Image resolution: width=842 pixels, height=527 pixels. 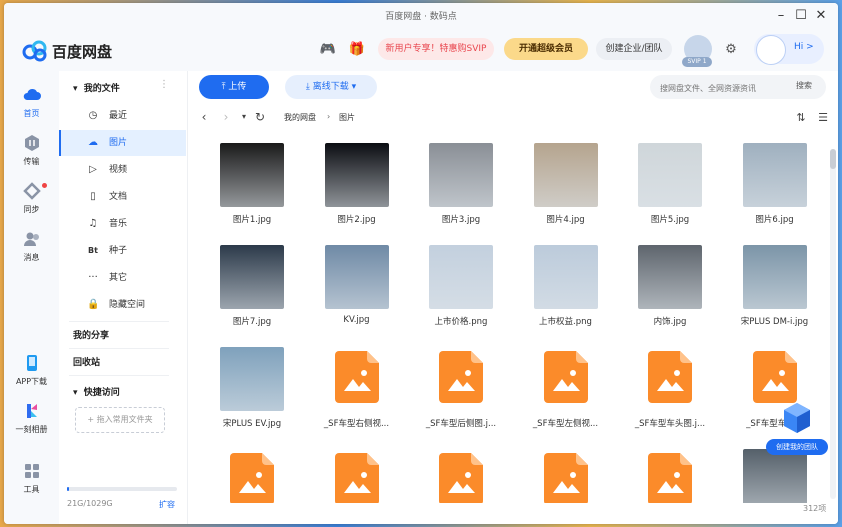 What do you see at coordinates (833, 159) in the screenshot?
I see `scrollbar-thumb` at bounding box center [833, 159].